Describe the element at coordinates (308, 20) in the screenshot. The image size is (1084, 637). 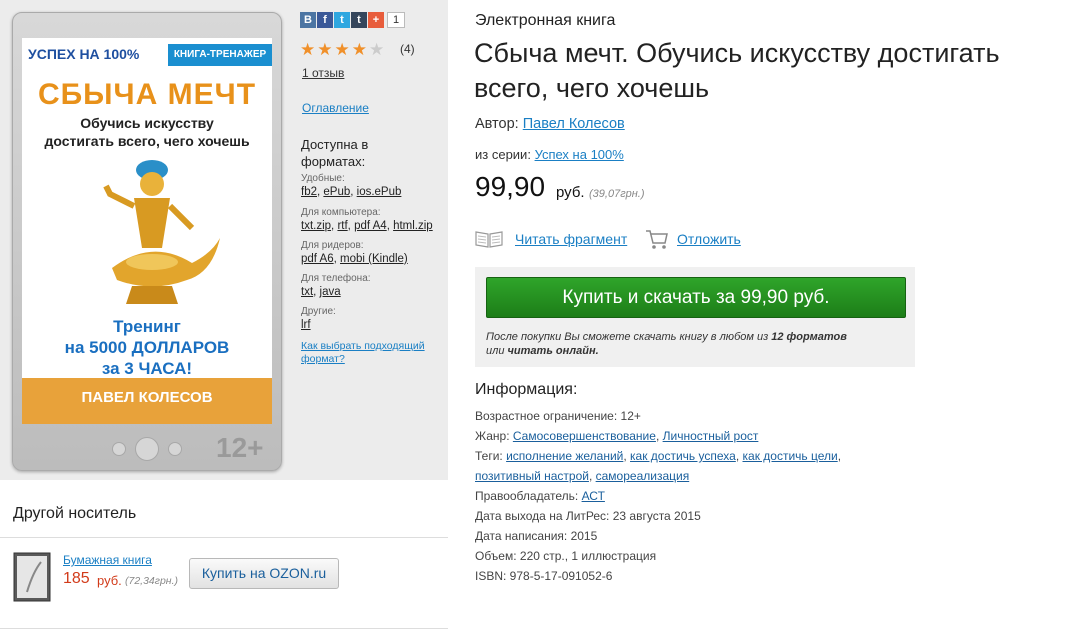
I see `vk-icon: В` at that location.